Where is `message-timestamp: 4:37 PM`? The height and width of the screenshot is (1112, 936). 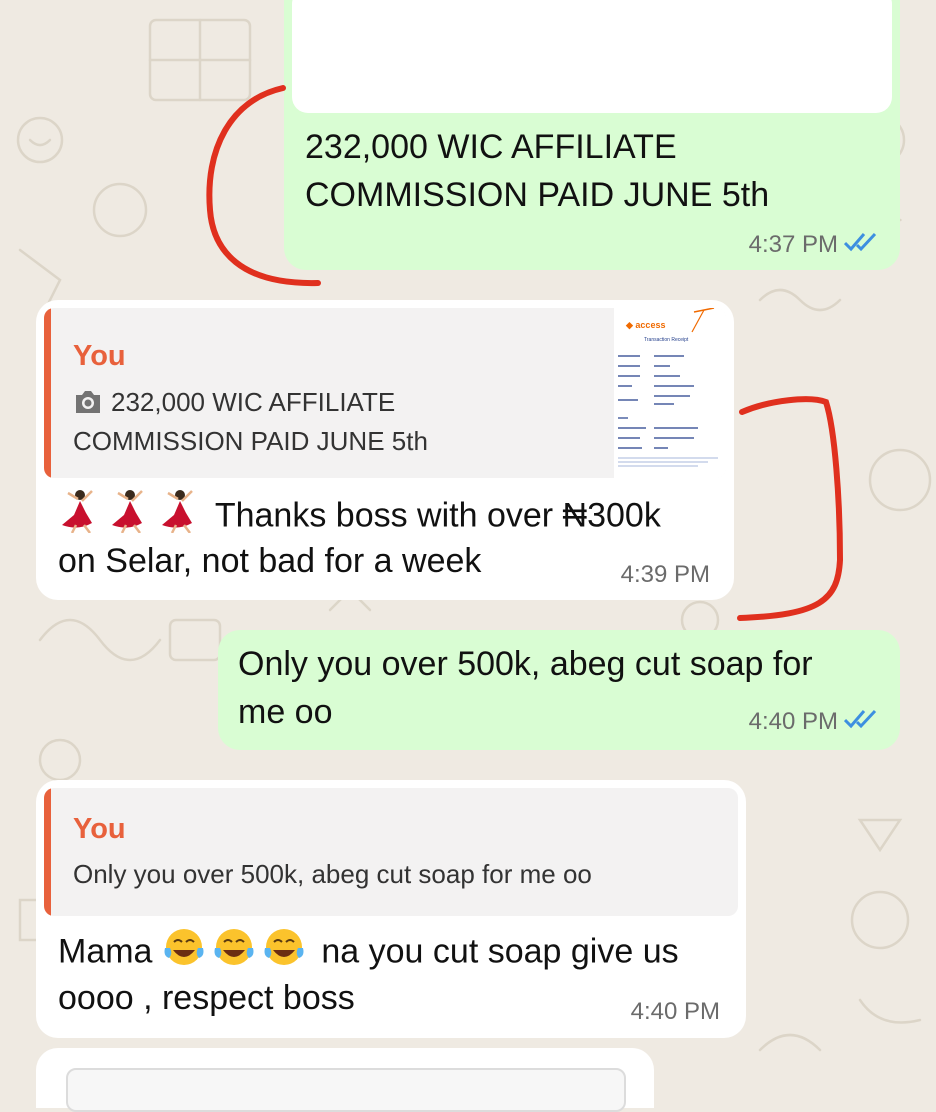 message-timestamp: 4:37 PM is located at coordinates (793, 244).